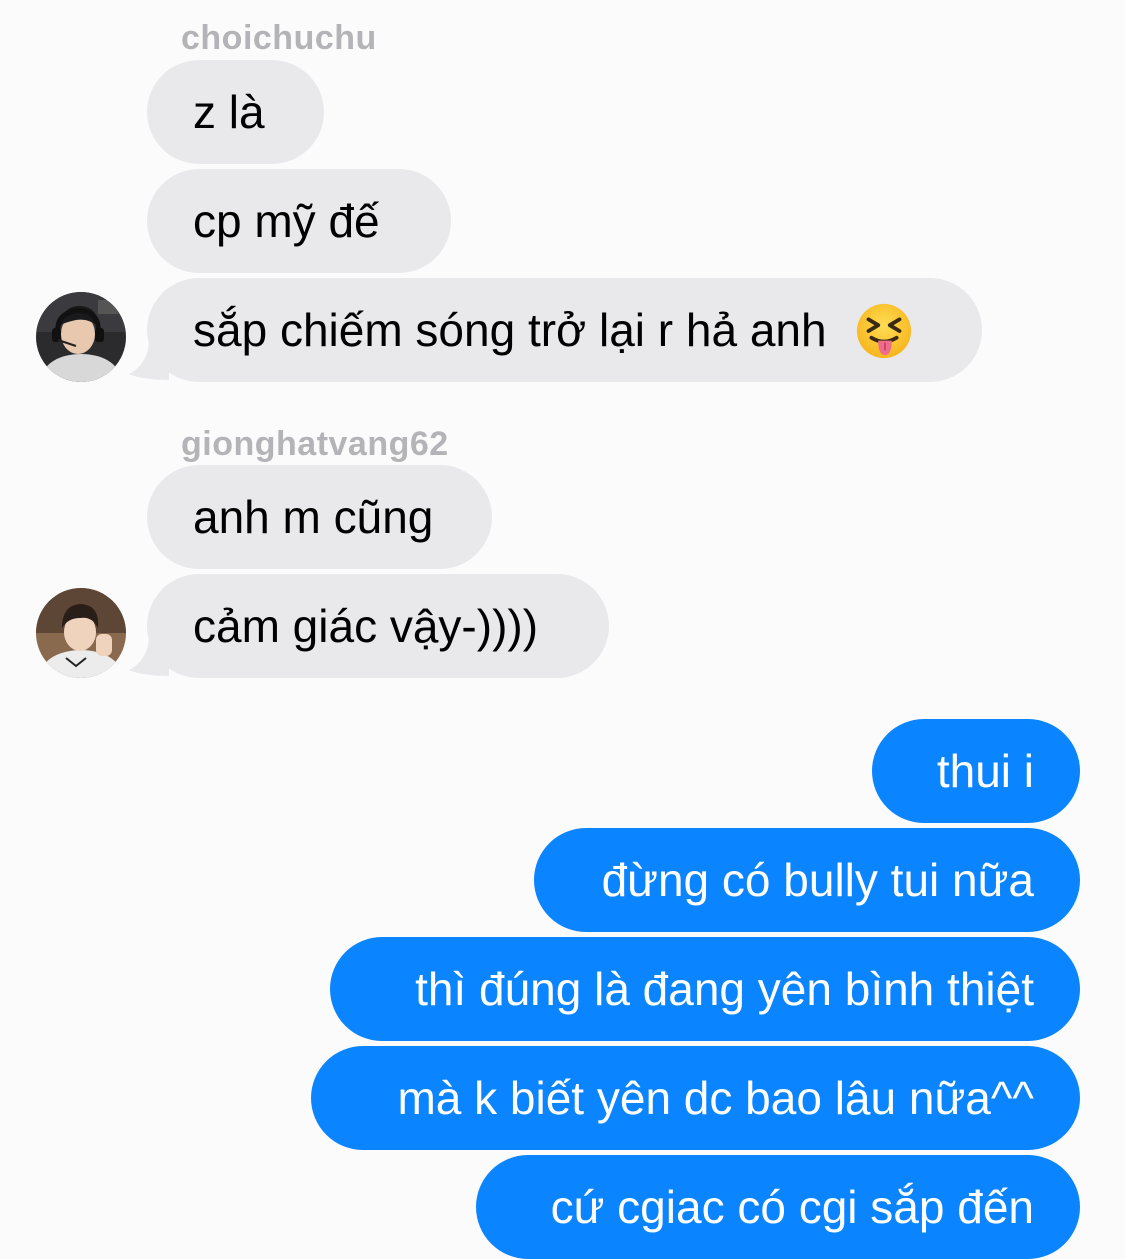 The image size is (1125, 1259). I want to click on avatar-gionghatvang62, so click(81, 633).